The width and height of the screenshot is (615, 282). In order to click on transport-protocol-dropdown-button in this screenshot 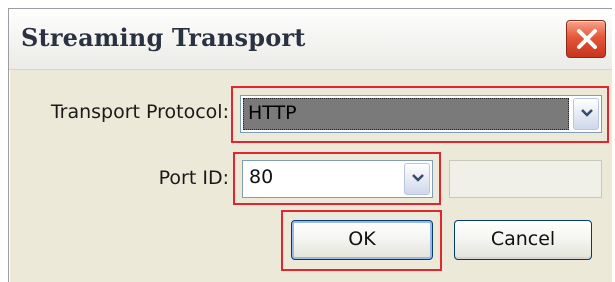, I will do `click(586, 114)`.